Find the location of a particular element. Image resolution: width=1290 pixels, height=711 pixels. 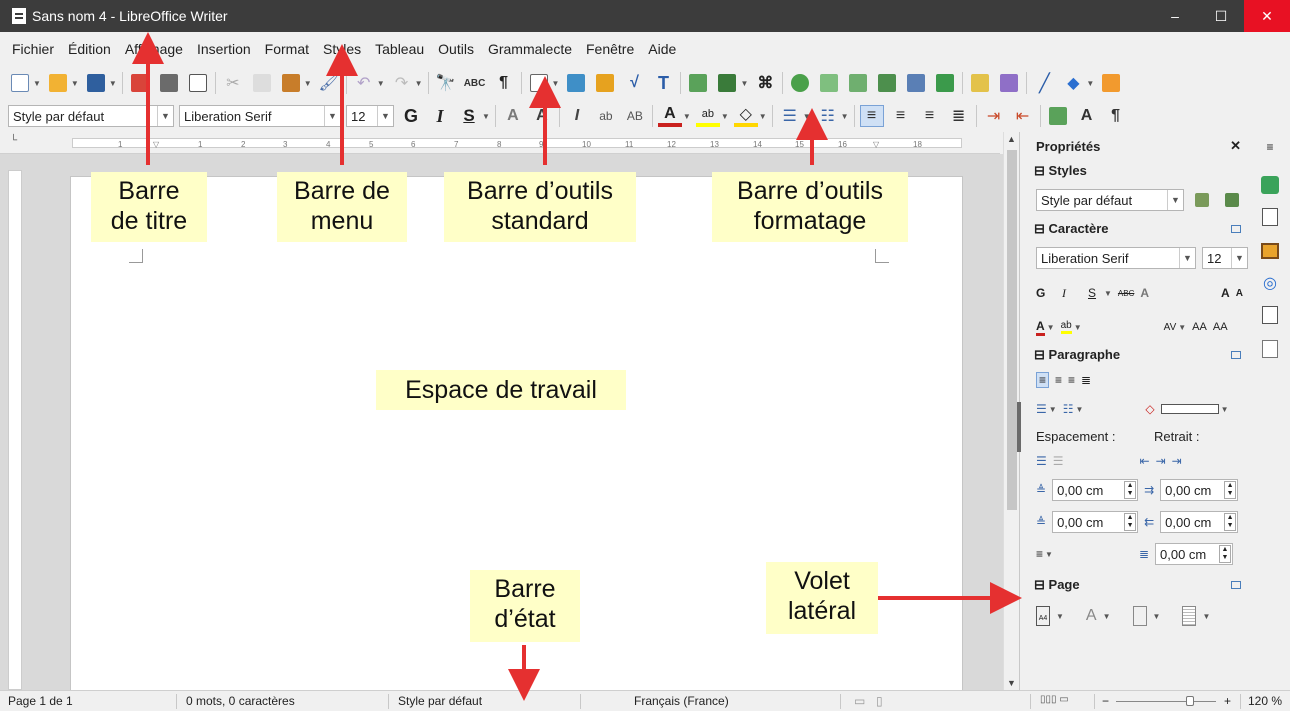

menu-affichage: Affichage is located at coordinates (154, 49).